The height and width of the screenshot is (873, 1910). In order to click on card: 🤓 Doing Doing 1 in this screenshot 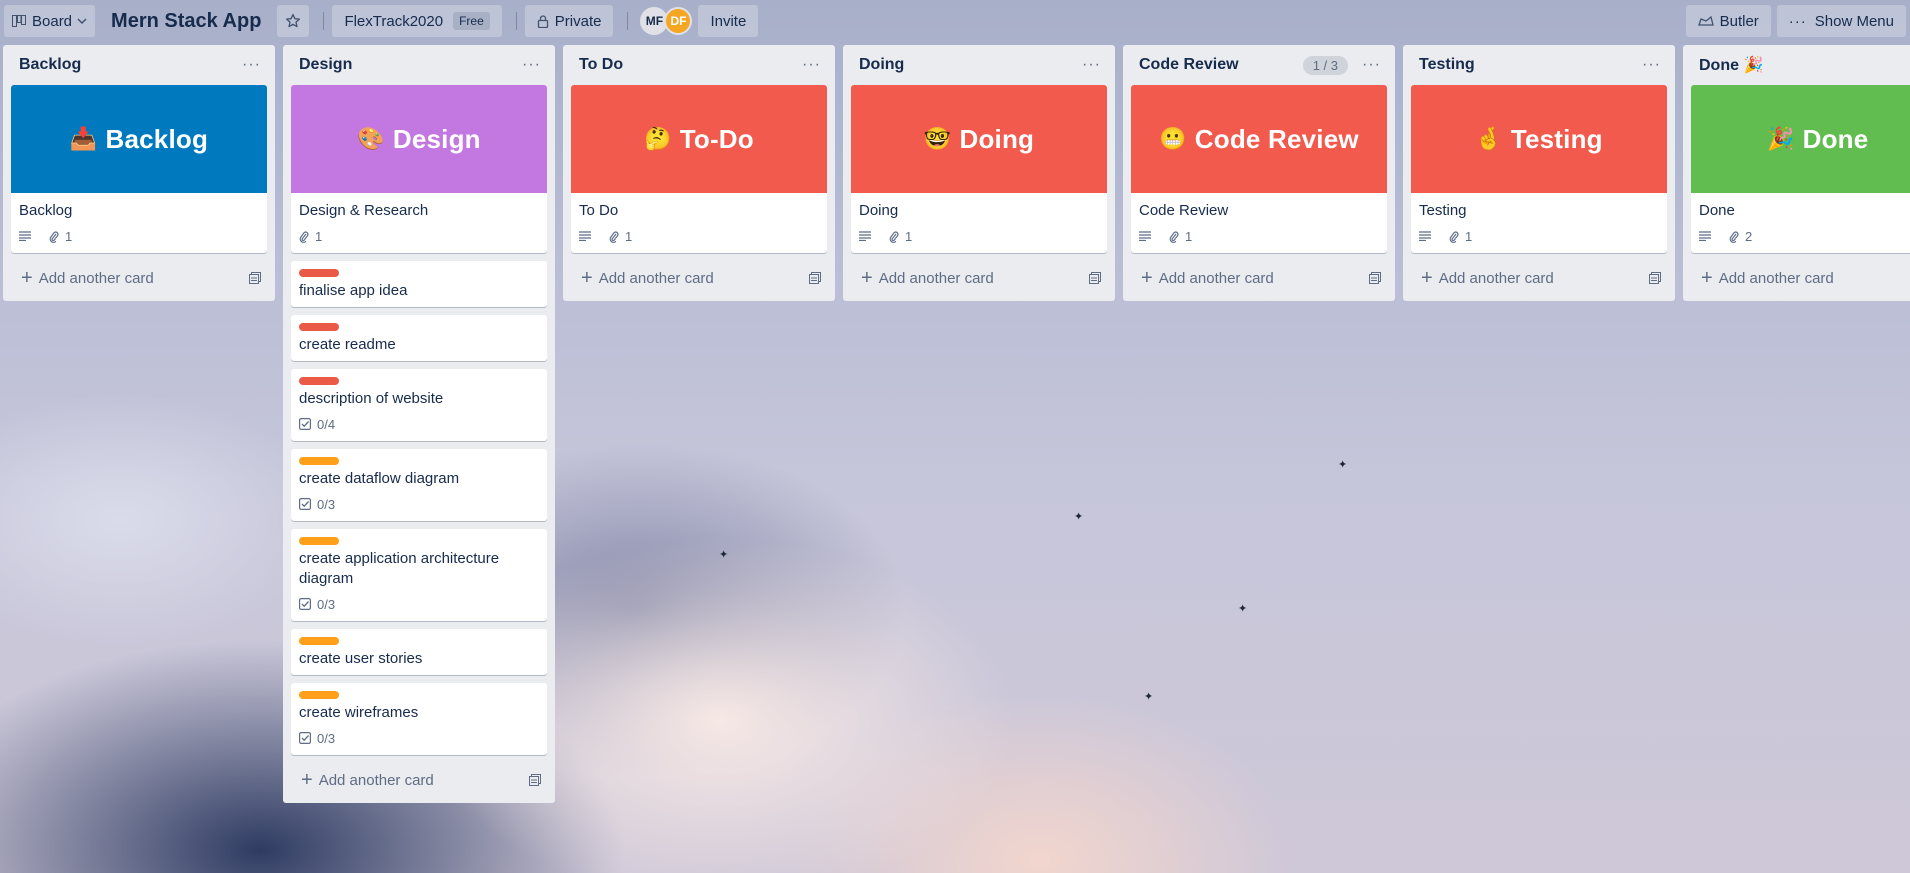, I will do `click(979, 169)`.